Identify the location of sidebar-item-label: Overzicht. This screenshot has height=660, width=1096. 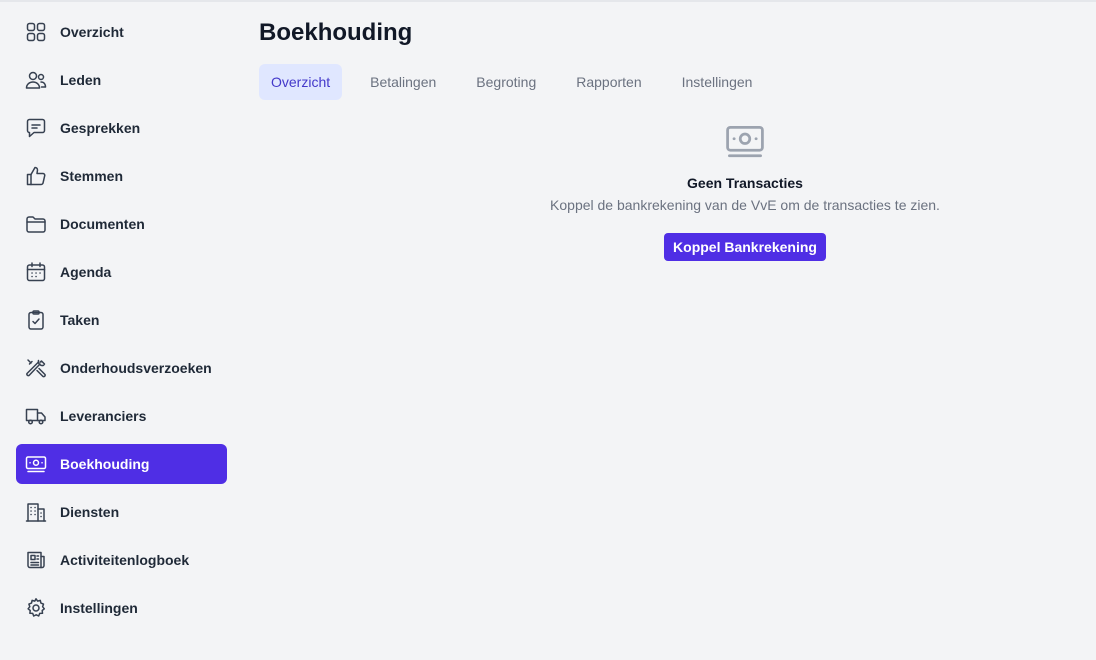
(92, 32).